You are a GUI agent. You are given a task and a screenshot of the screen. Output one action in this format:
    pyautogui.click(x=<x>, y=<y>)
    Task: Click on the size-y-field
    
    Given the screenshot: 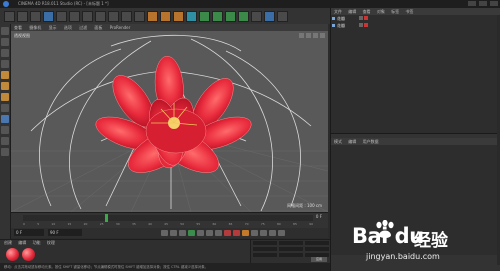 What is the action you would take?
    pyautogui.click(x=291, y=249)
    